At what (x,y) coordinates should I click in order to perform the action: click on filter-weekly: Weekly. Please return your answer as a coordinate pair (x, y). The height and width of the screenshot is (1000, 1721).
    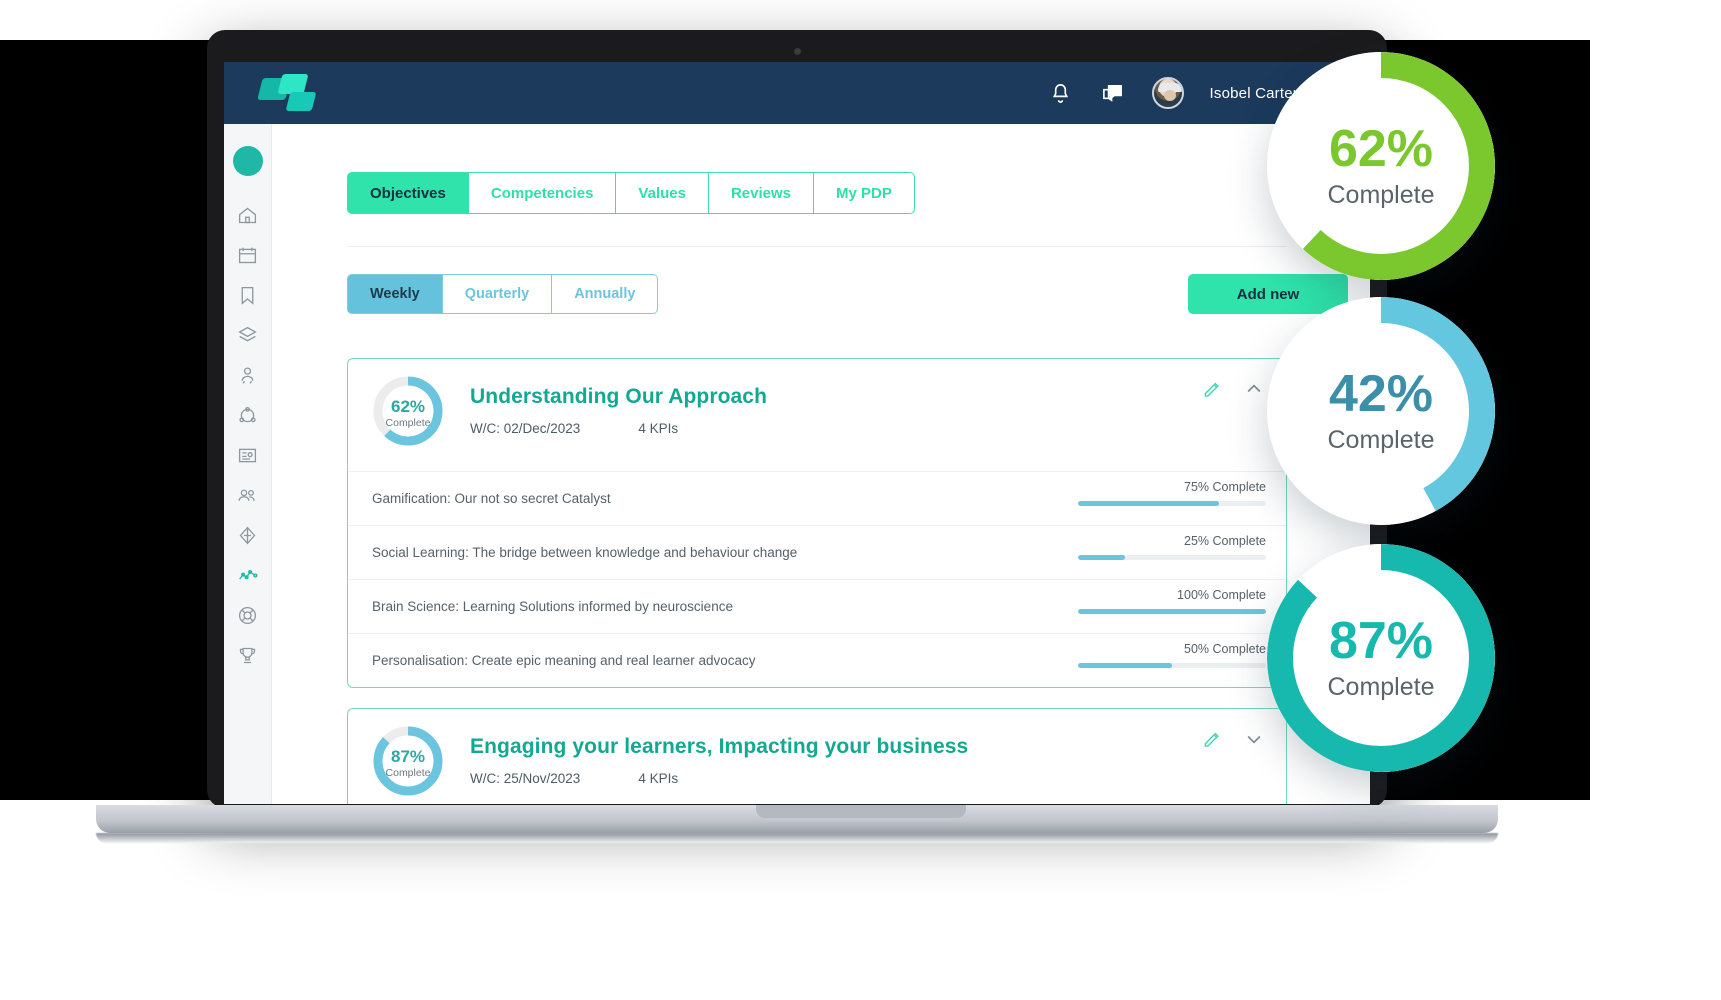
    Looking at the image, I should click on (395, 294).